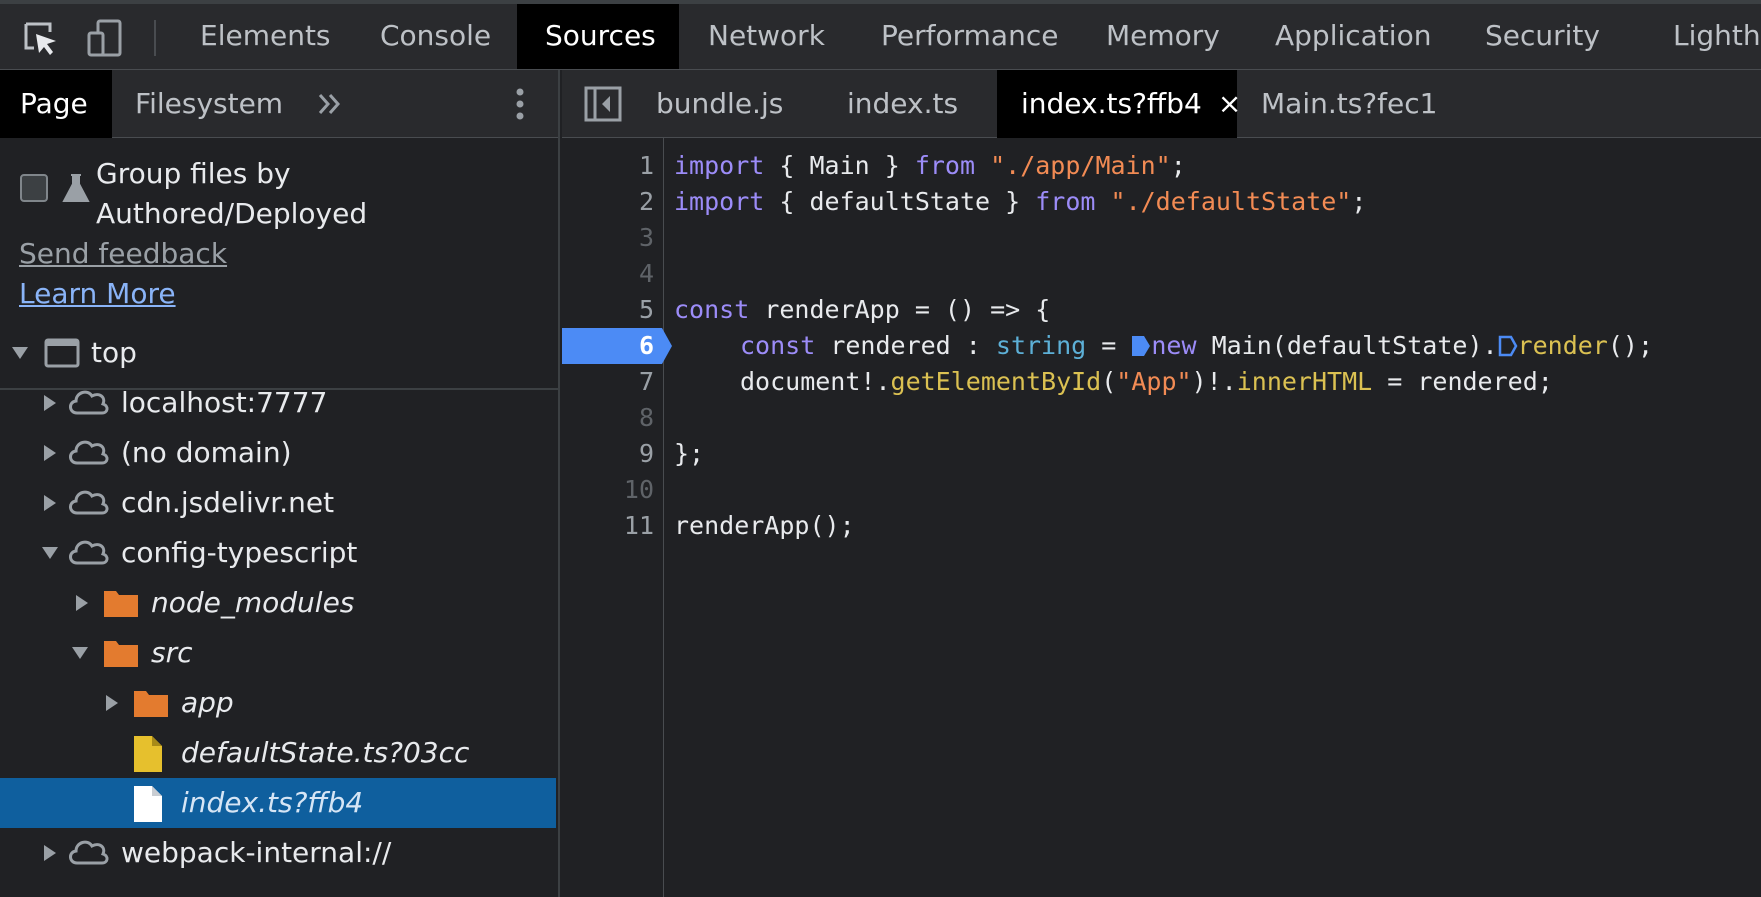 The image size is (1761, 897). I want to click on inspect-element-icon, so click(40, 38).